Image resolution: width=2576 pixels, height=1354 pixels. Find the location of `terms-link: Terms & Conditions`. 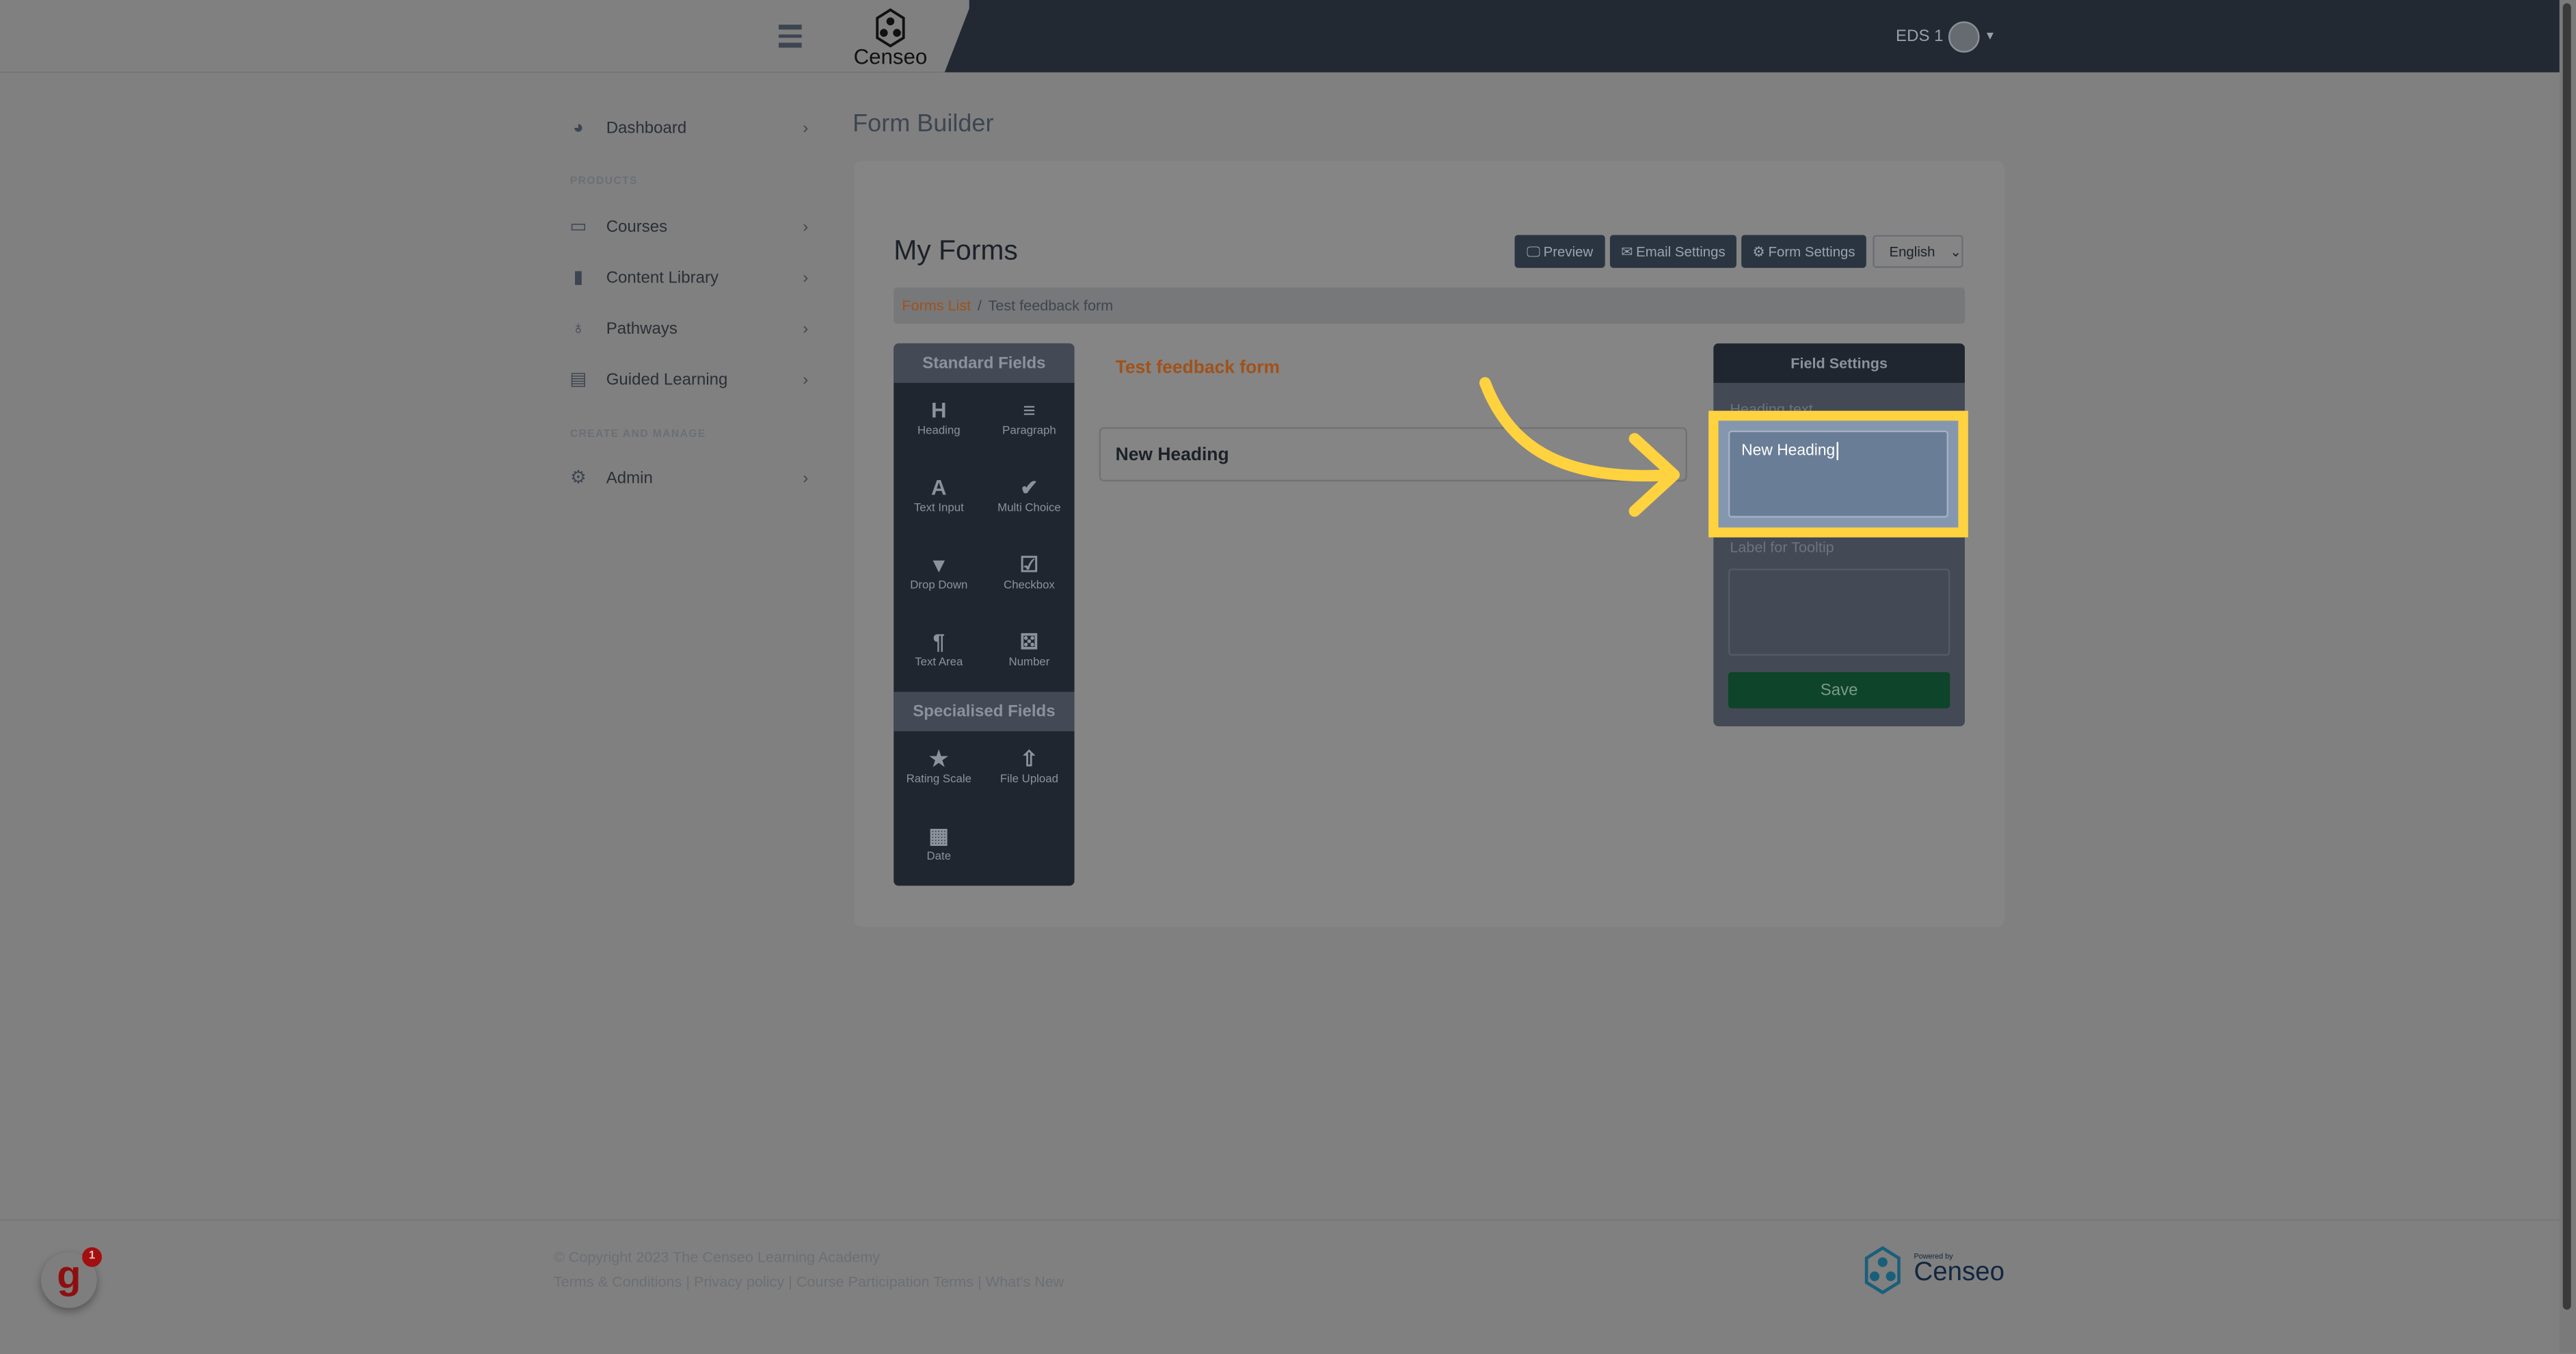

terms-link: Terms & Conditions is located at coordinates (618, 1281).